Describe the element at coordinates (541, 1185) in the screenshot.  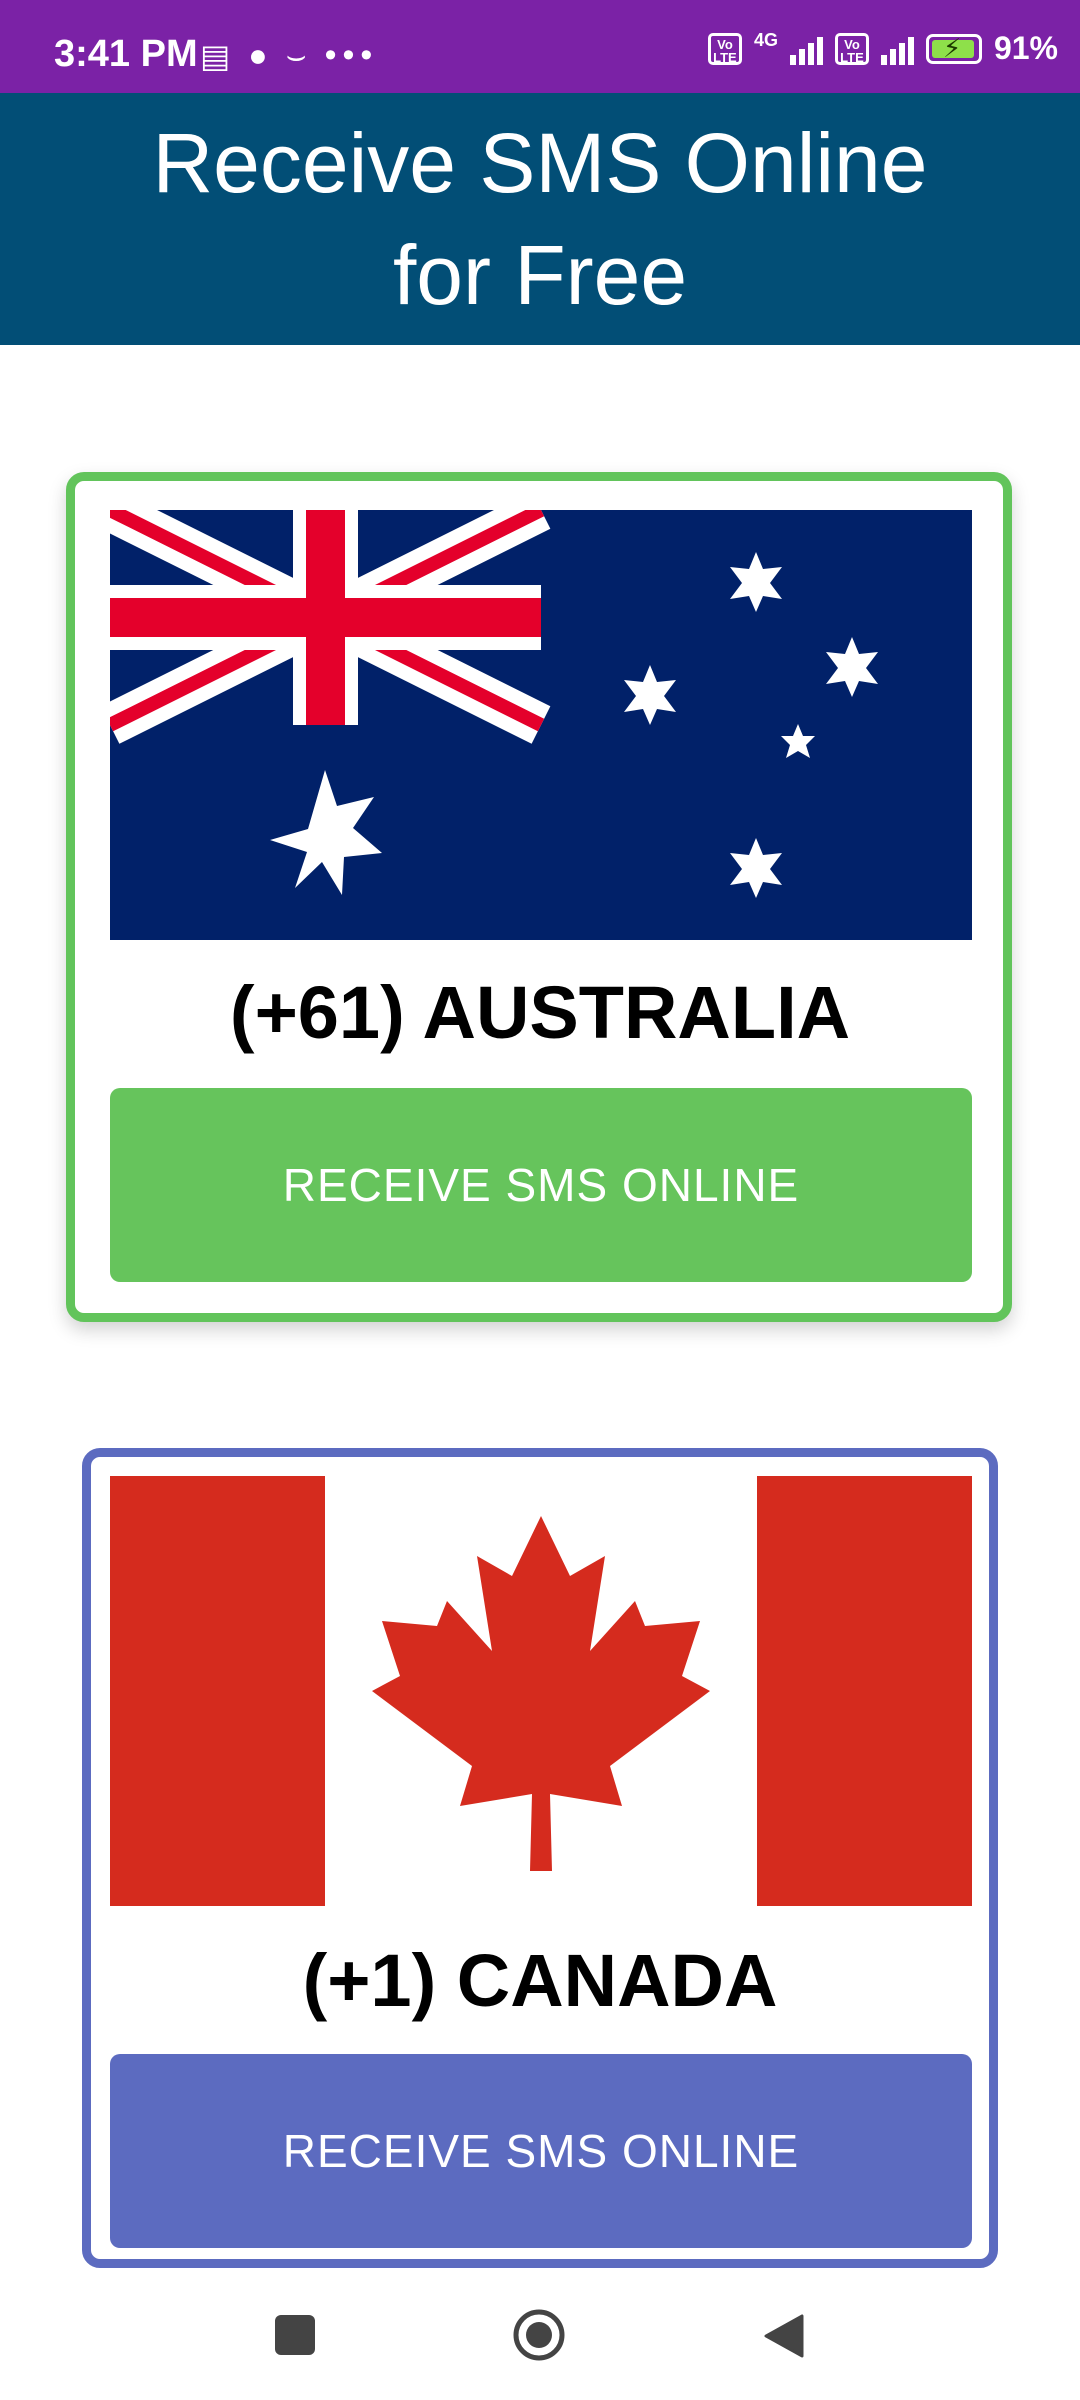
I see `receive-sms-button-australia: RECEIVE SMS ONLINE` at that location.